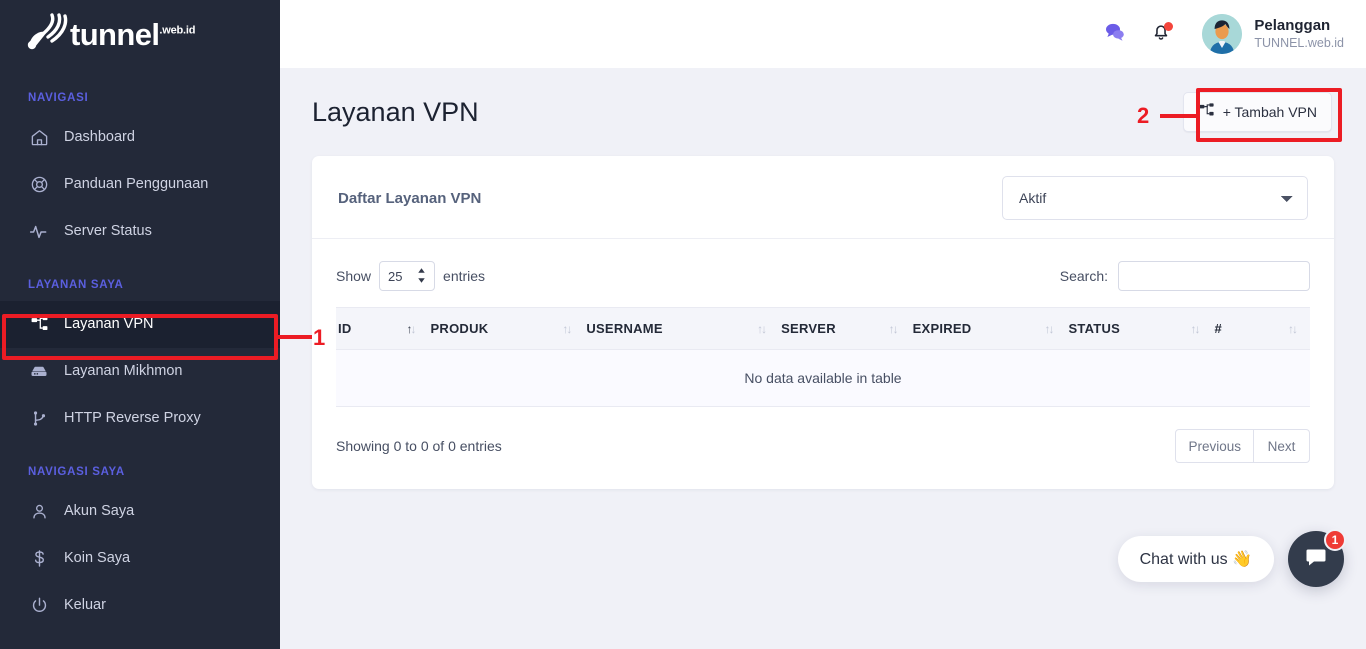  What do you see at coordinates (1282, 446) in the screenshot?
I see `pagination-next-button: Next` at bounding box center [1282, 446].